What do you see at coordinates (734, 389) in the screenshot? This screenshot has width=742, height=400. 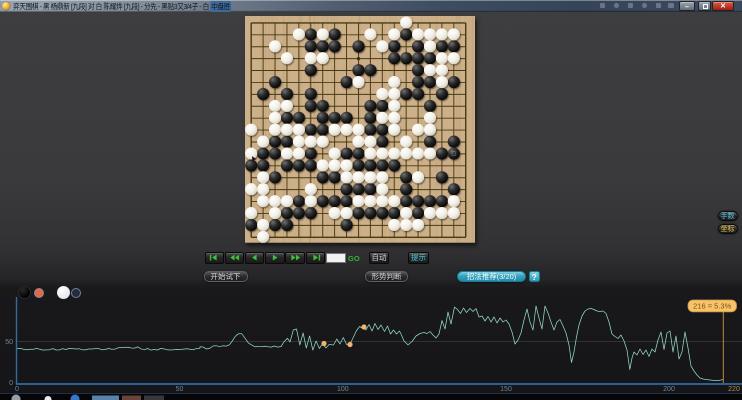 I see `svg-text: 220` at bounding box center [734, 389].